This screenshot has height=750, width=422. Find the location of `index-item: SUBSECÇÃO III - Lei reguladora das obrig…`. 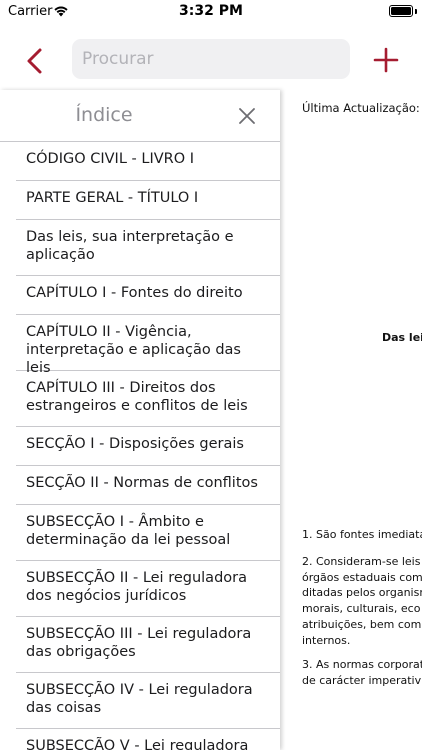

index-item: SUBSECÇÃO III - Lei reguladora das obrig… is located at coordinates (148, 645).